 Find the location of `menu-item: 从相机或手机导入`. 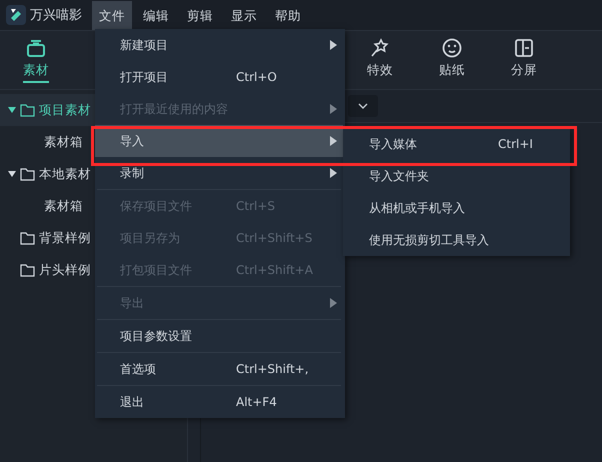

menu-item: 从相机或手机导入 is located at coordinates (456, 208).